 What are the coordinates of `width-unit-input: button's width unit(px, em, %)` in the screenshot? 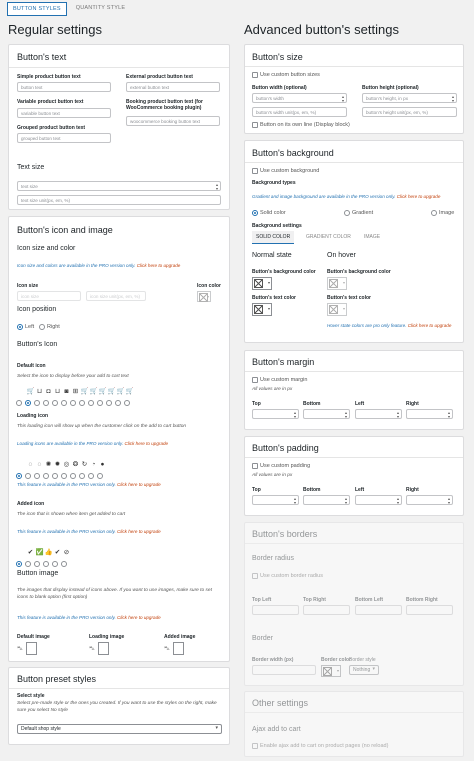 It's located at (299, 112).